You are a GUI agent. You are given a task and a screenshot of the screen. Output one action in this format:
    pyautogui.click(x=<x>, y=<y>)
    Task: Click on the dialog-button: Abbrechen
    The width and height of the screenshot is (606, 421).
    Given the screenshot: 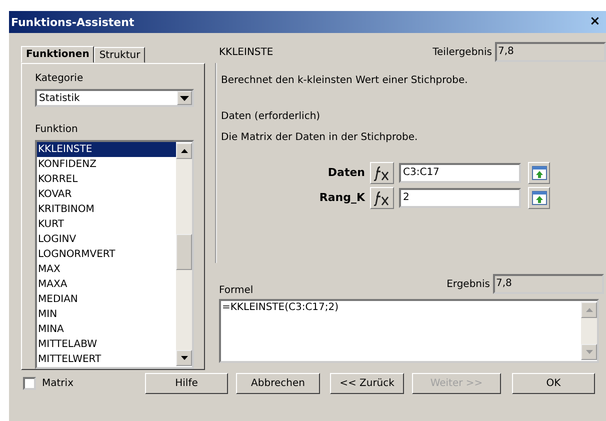 What is the action you would take?
    pyautogui.click(x=278, y=383)
    